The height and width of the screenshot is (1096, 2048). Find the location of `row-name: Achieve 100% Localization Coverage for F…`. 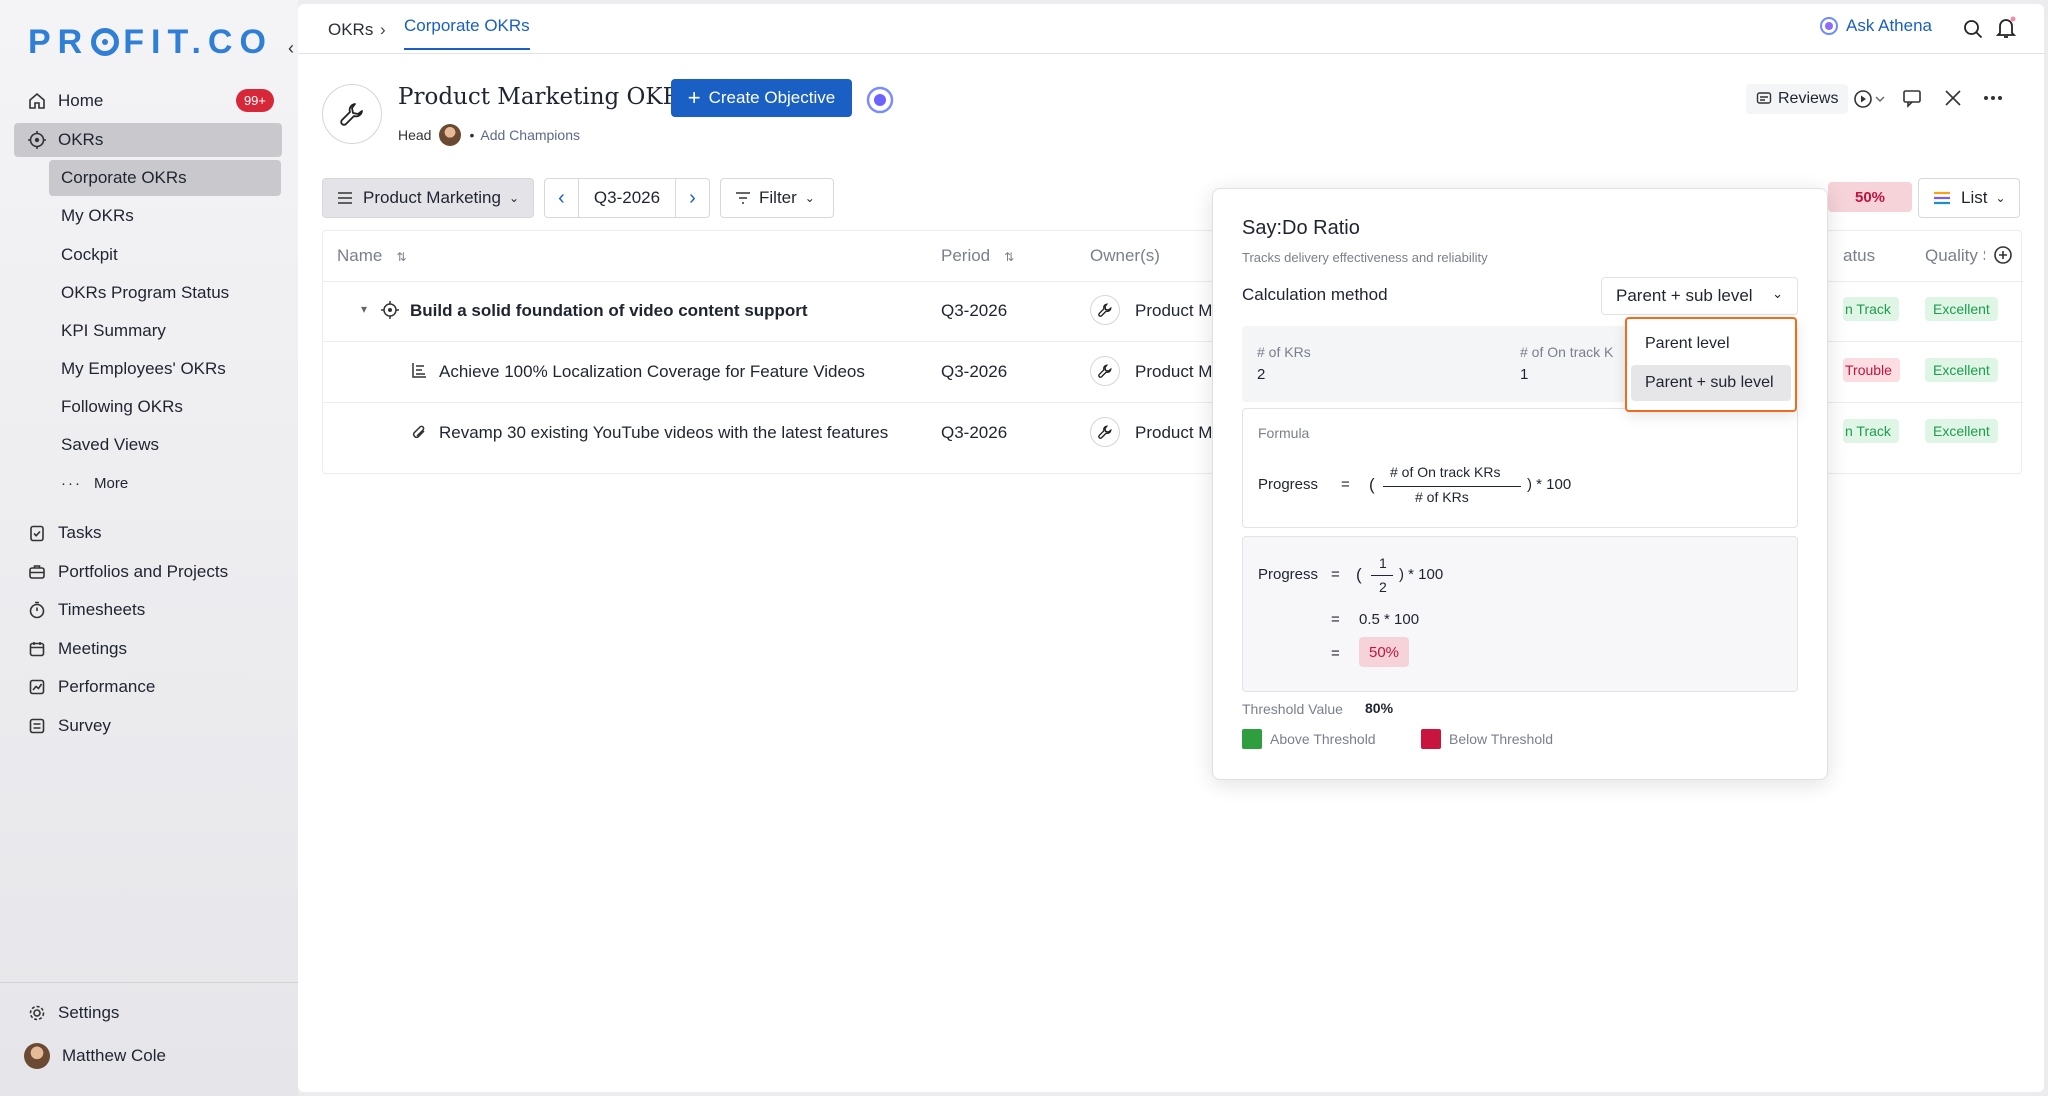

row-name: Achieve 100% Localization Coverage for F… is located at coordinates (652, 372).